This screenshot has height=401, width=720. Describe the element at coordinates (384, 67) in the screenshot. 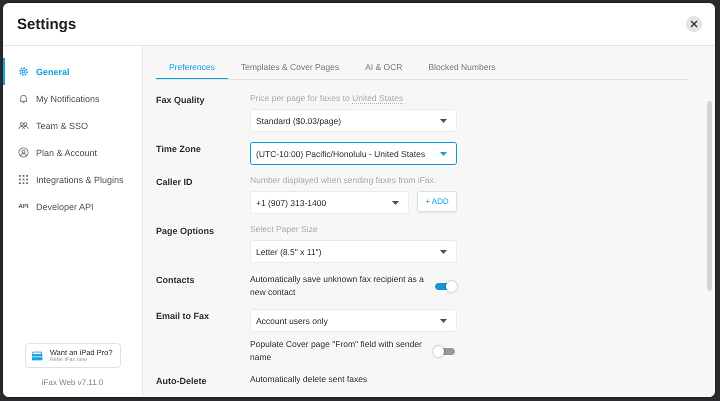

I see `tab: AI & OCR` at that location.